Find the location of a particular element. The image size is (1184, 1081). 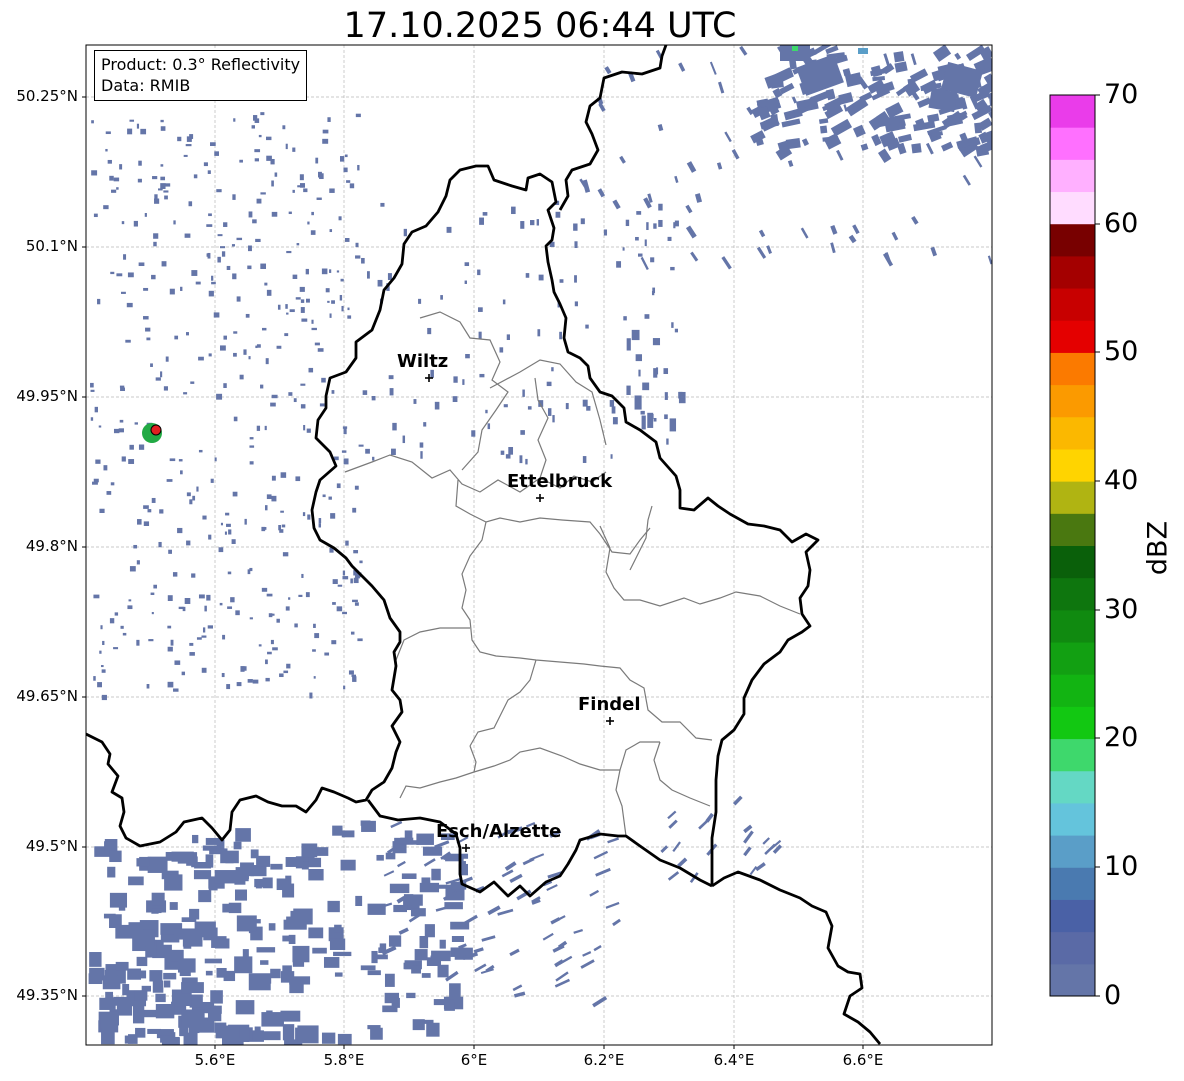

colorbar-tick-label: 10 is located at coordinates (1121, 866).